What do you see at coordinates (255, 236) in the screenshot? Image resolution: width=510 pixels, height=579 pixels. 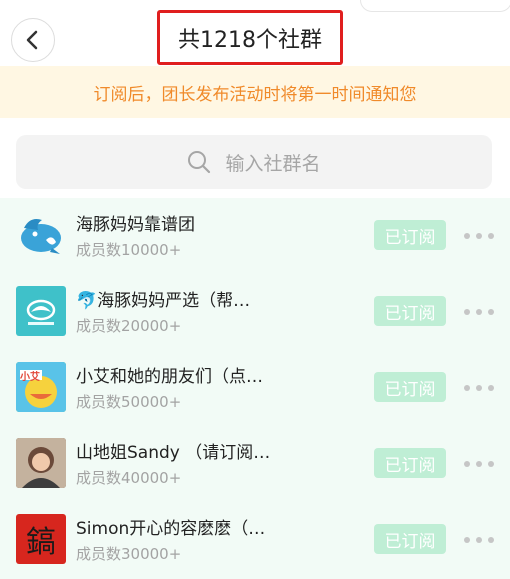 I see `group-row: 海豚妈妈靠谱团 成员数10000+ 已订阅` at bounding box center [255, 236].